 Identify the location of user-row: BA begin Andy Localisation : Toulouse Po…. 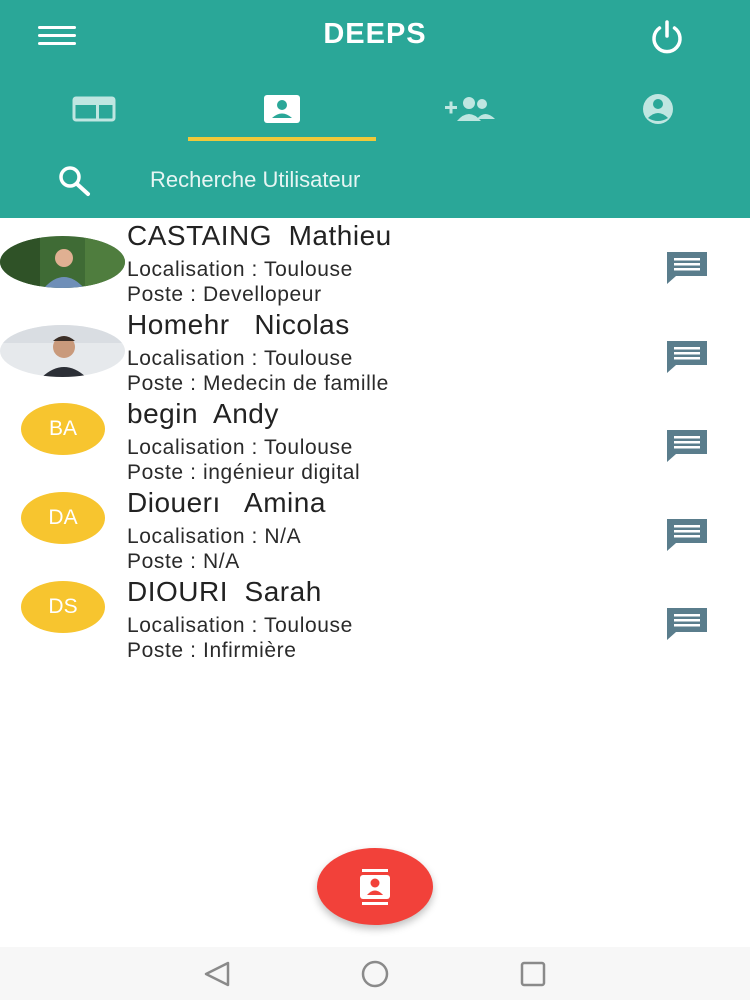
(375, 440).